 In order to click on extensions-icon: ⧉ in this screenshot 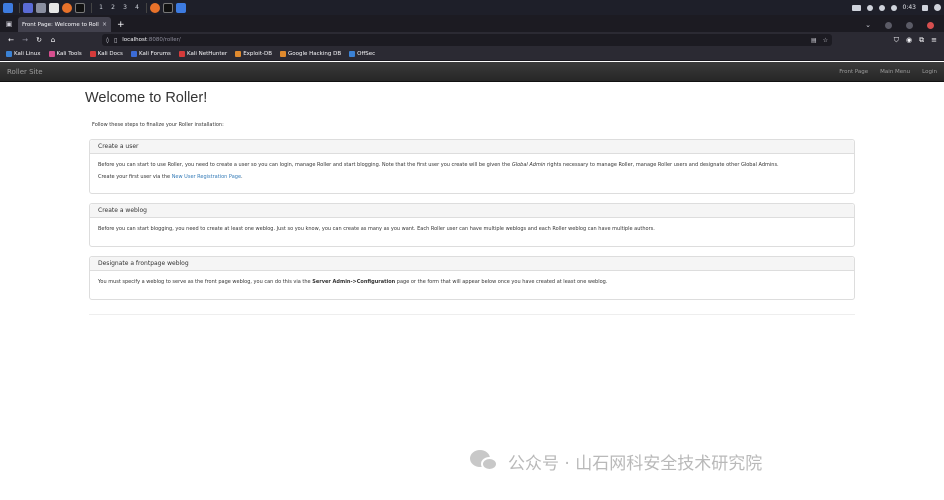, I will do `click(921, 40)`.